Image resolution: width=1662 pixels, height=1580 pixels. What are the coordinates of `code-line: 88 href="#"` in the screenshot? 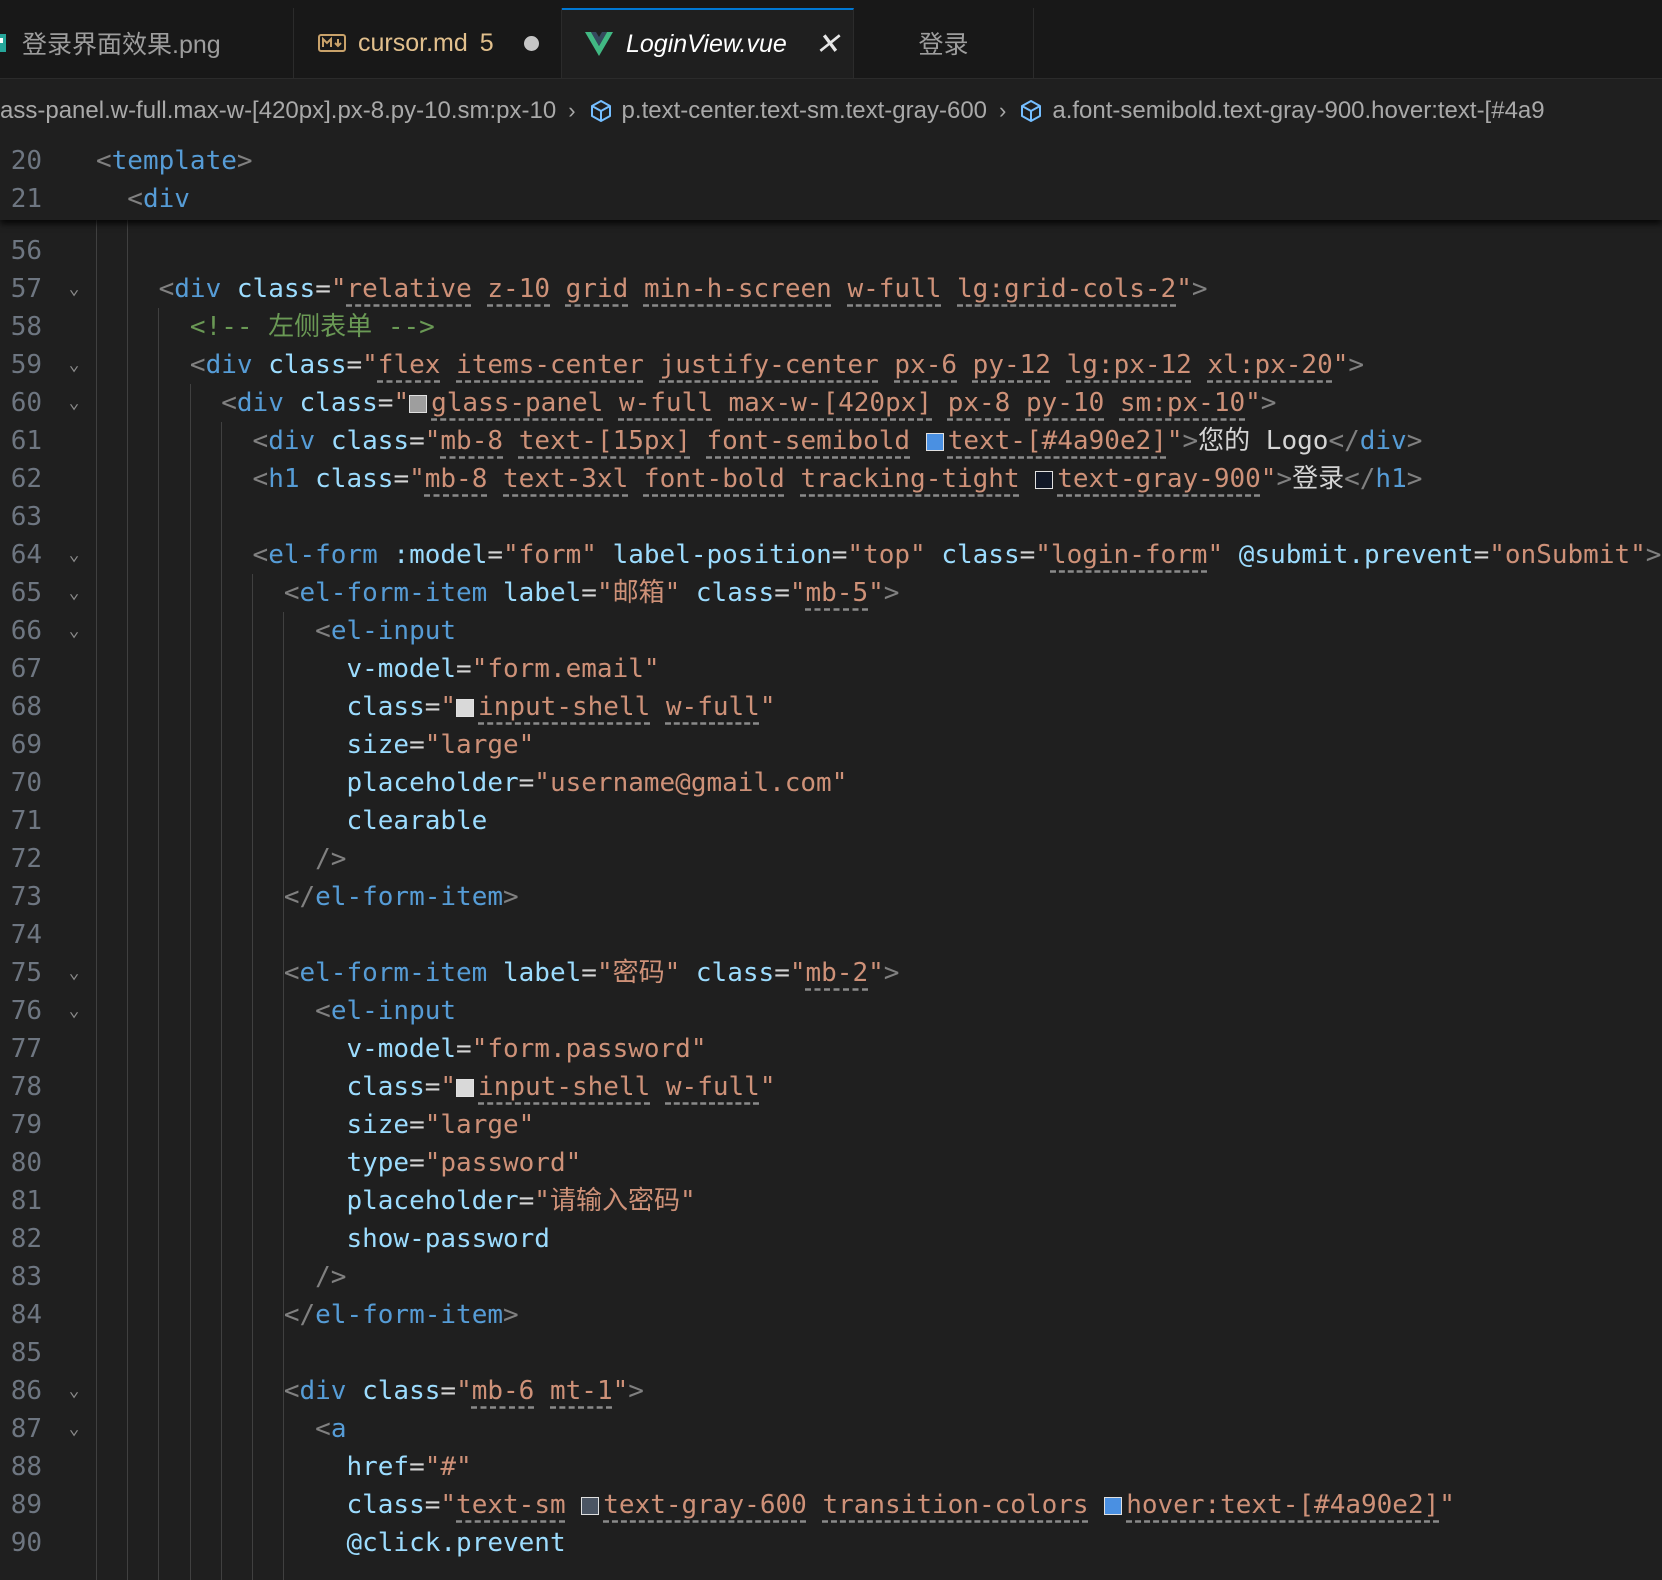 It's located at (831, 1467).